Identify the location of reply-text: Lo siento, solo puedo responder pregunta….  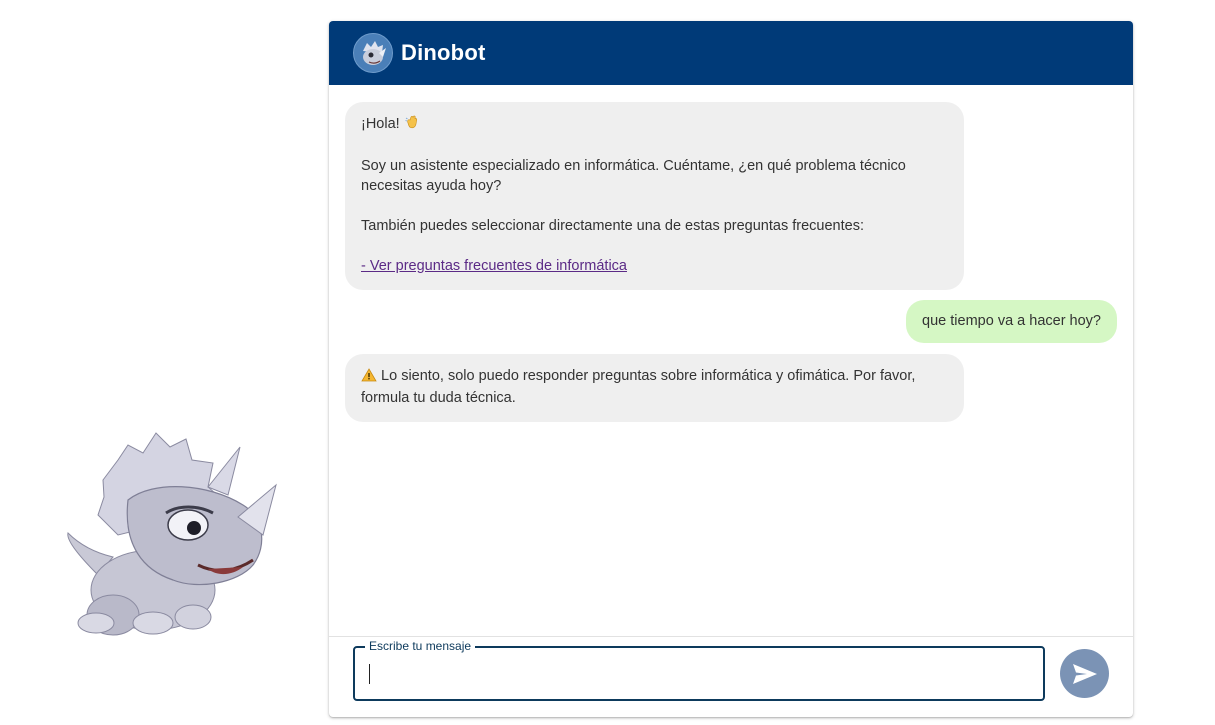
(638, 387).